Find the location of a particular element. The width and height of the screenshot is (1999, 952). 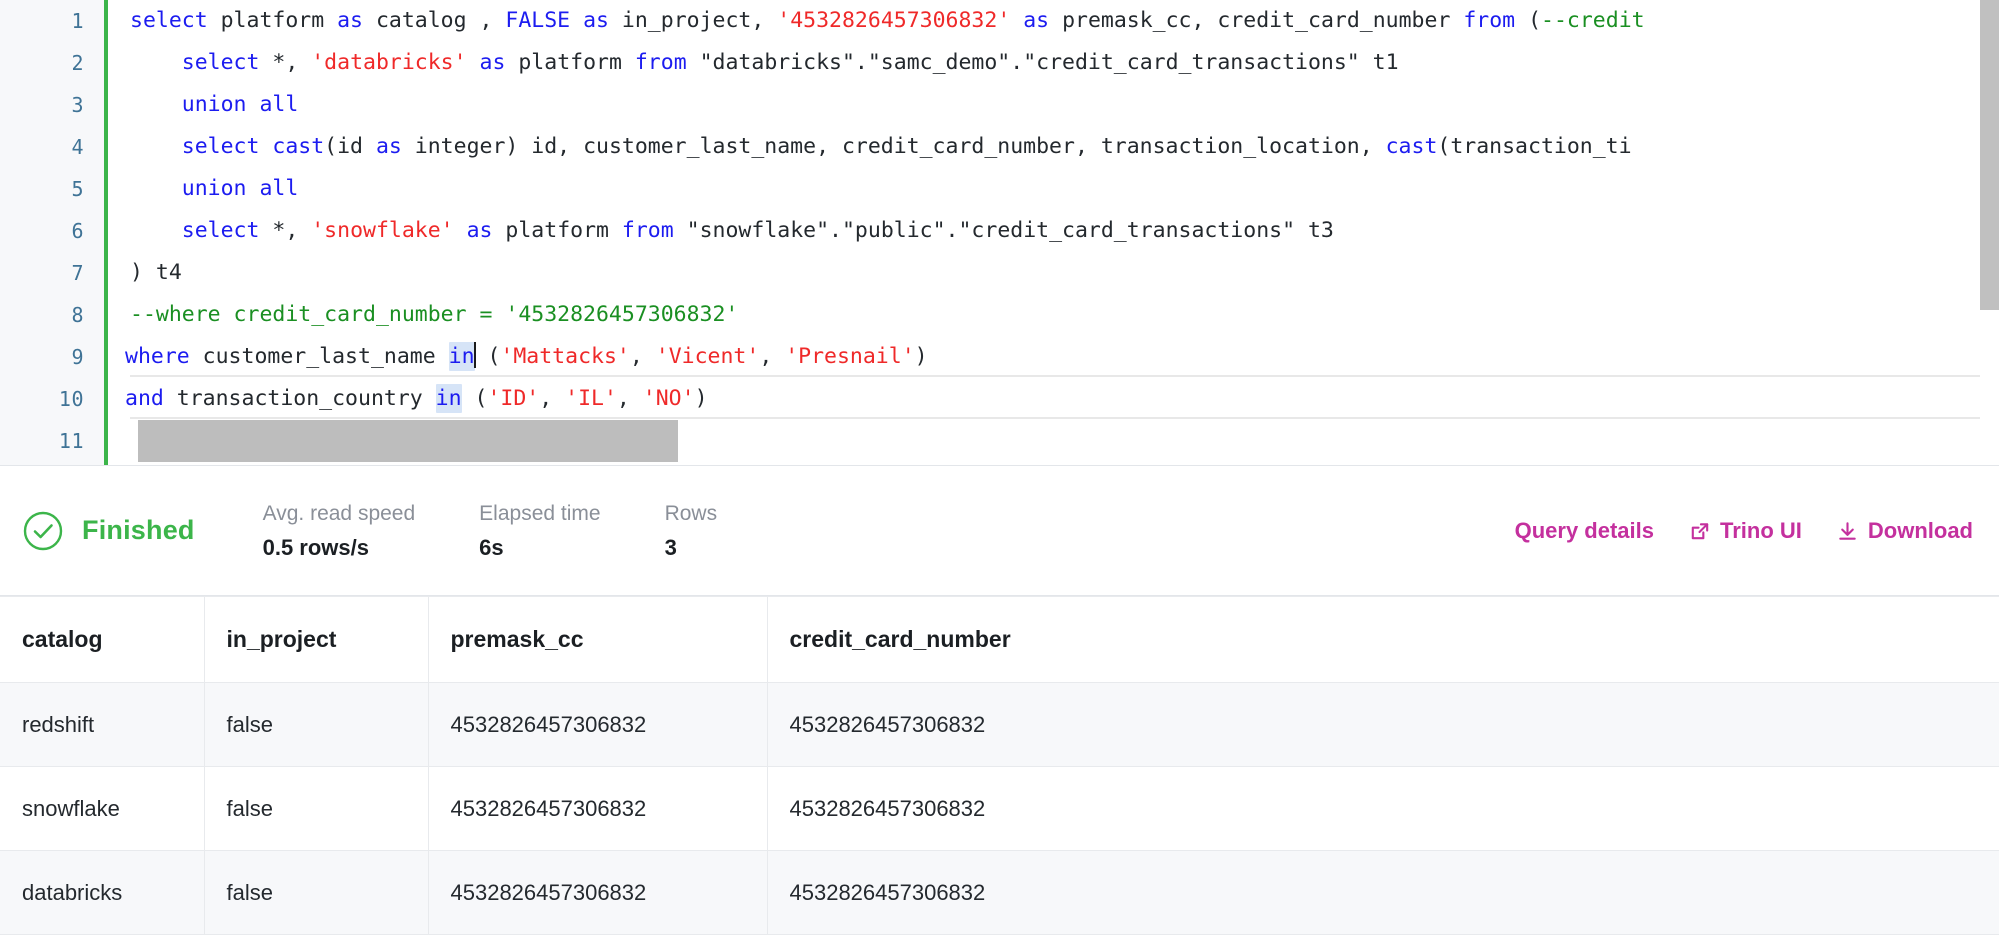

code-token: ) is located at coordinates (701, 398).